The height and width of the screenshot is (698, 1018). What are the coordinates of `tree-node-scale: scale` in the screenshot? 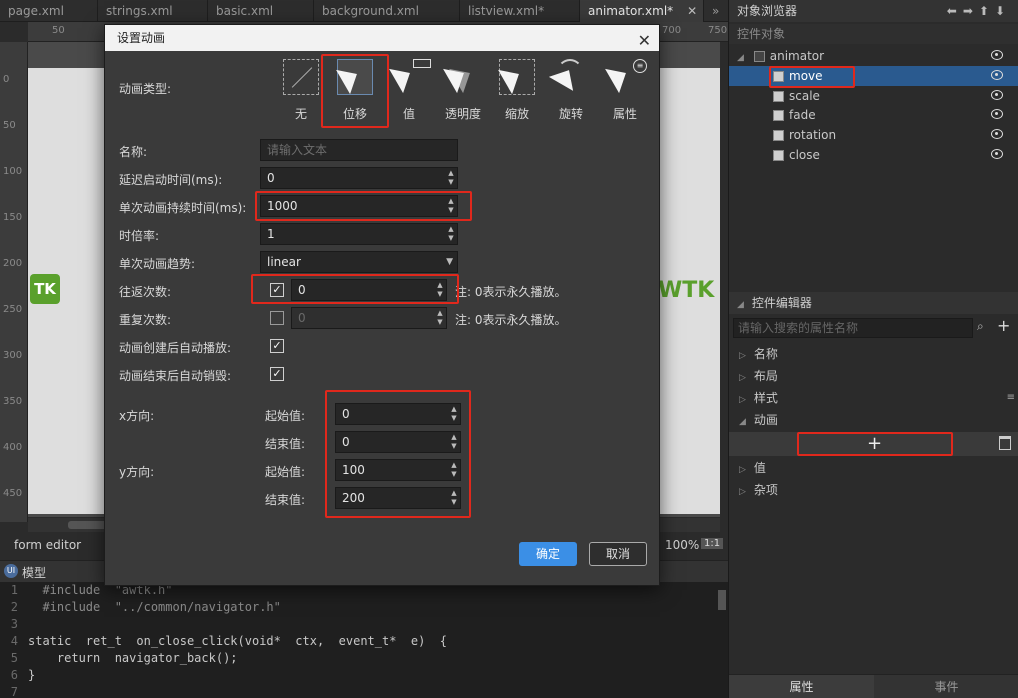 It's located at (873, 96).